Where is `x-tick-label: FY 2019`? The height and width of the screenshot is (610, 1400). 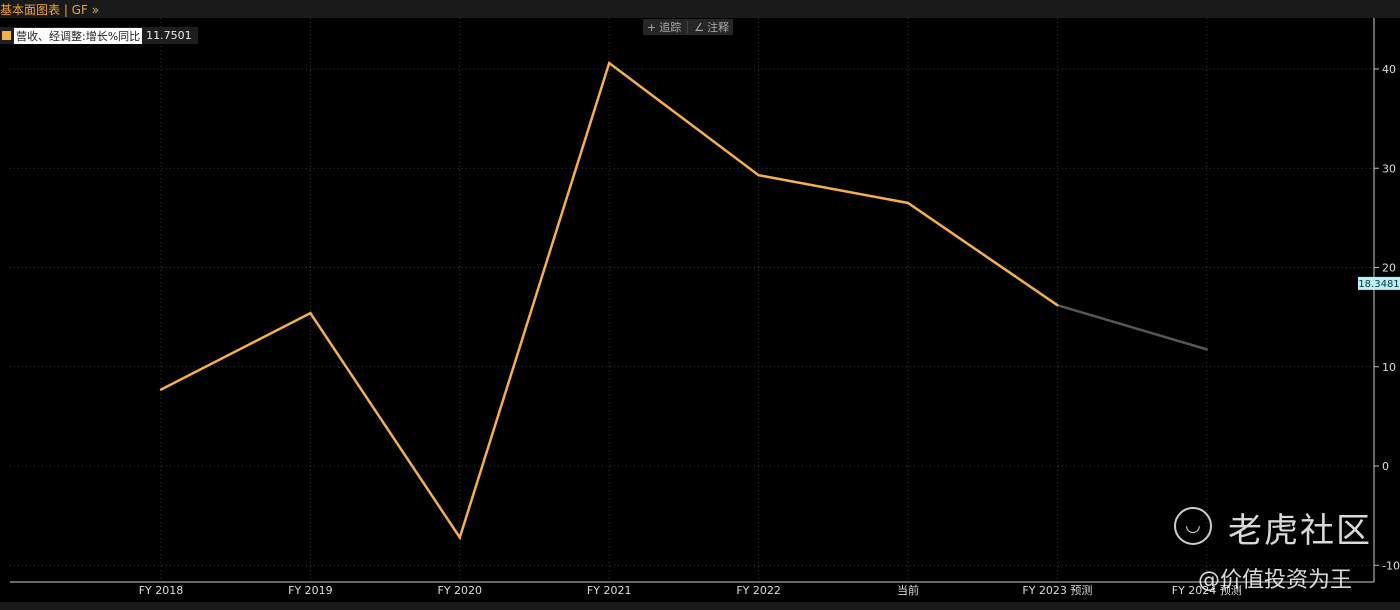 x-tick-label: FY 2019 is located at coordinates (310, 590).